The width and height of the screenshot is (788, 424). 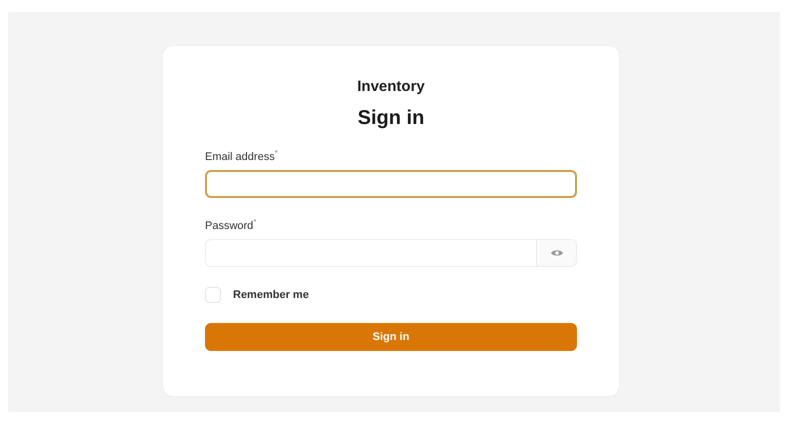 I want to click on field-label: Email address$^{*}$, so click(x=242, y=155).